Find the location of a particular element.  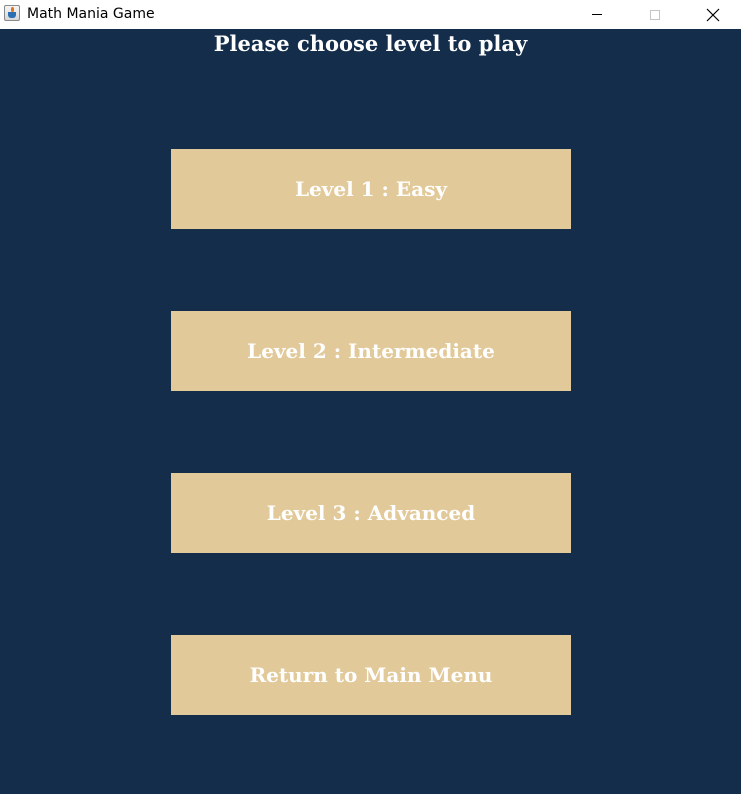

close-icon is located at coordinates (713, 14).